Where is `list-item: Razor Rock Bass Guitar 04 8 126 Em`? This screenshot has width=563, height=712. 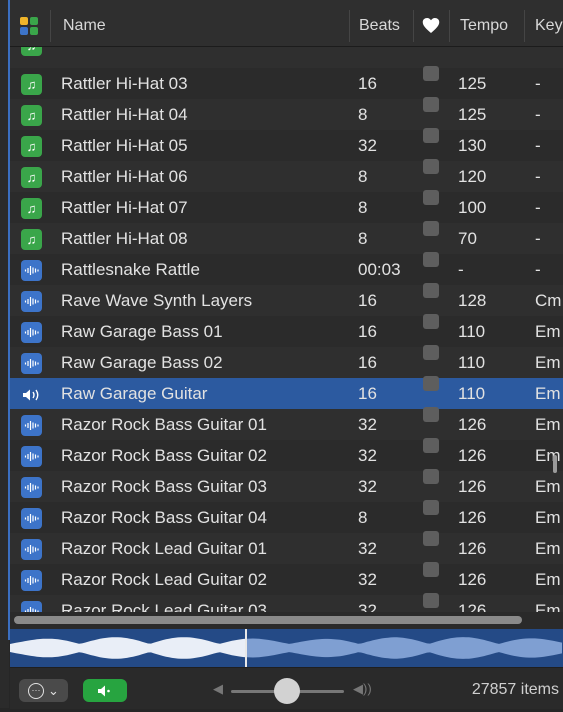 list-item: Razor Rock Bass Guitar 04 8 126 Em is located at coordinates (286, 517).